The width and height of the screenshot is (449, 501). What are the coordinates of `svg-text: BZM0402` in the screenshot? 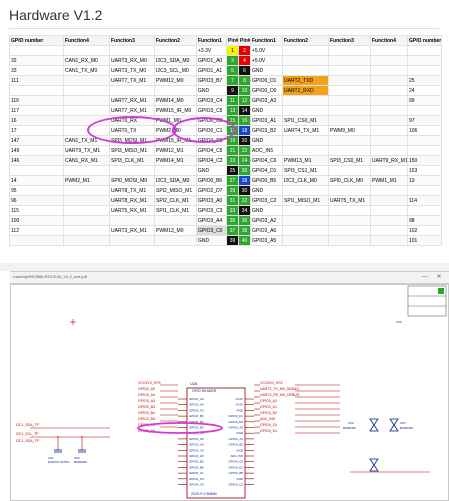 It's located at (80, 462).